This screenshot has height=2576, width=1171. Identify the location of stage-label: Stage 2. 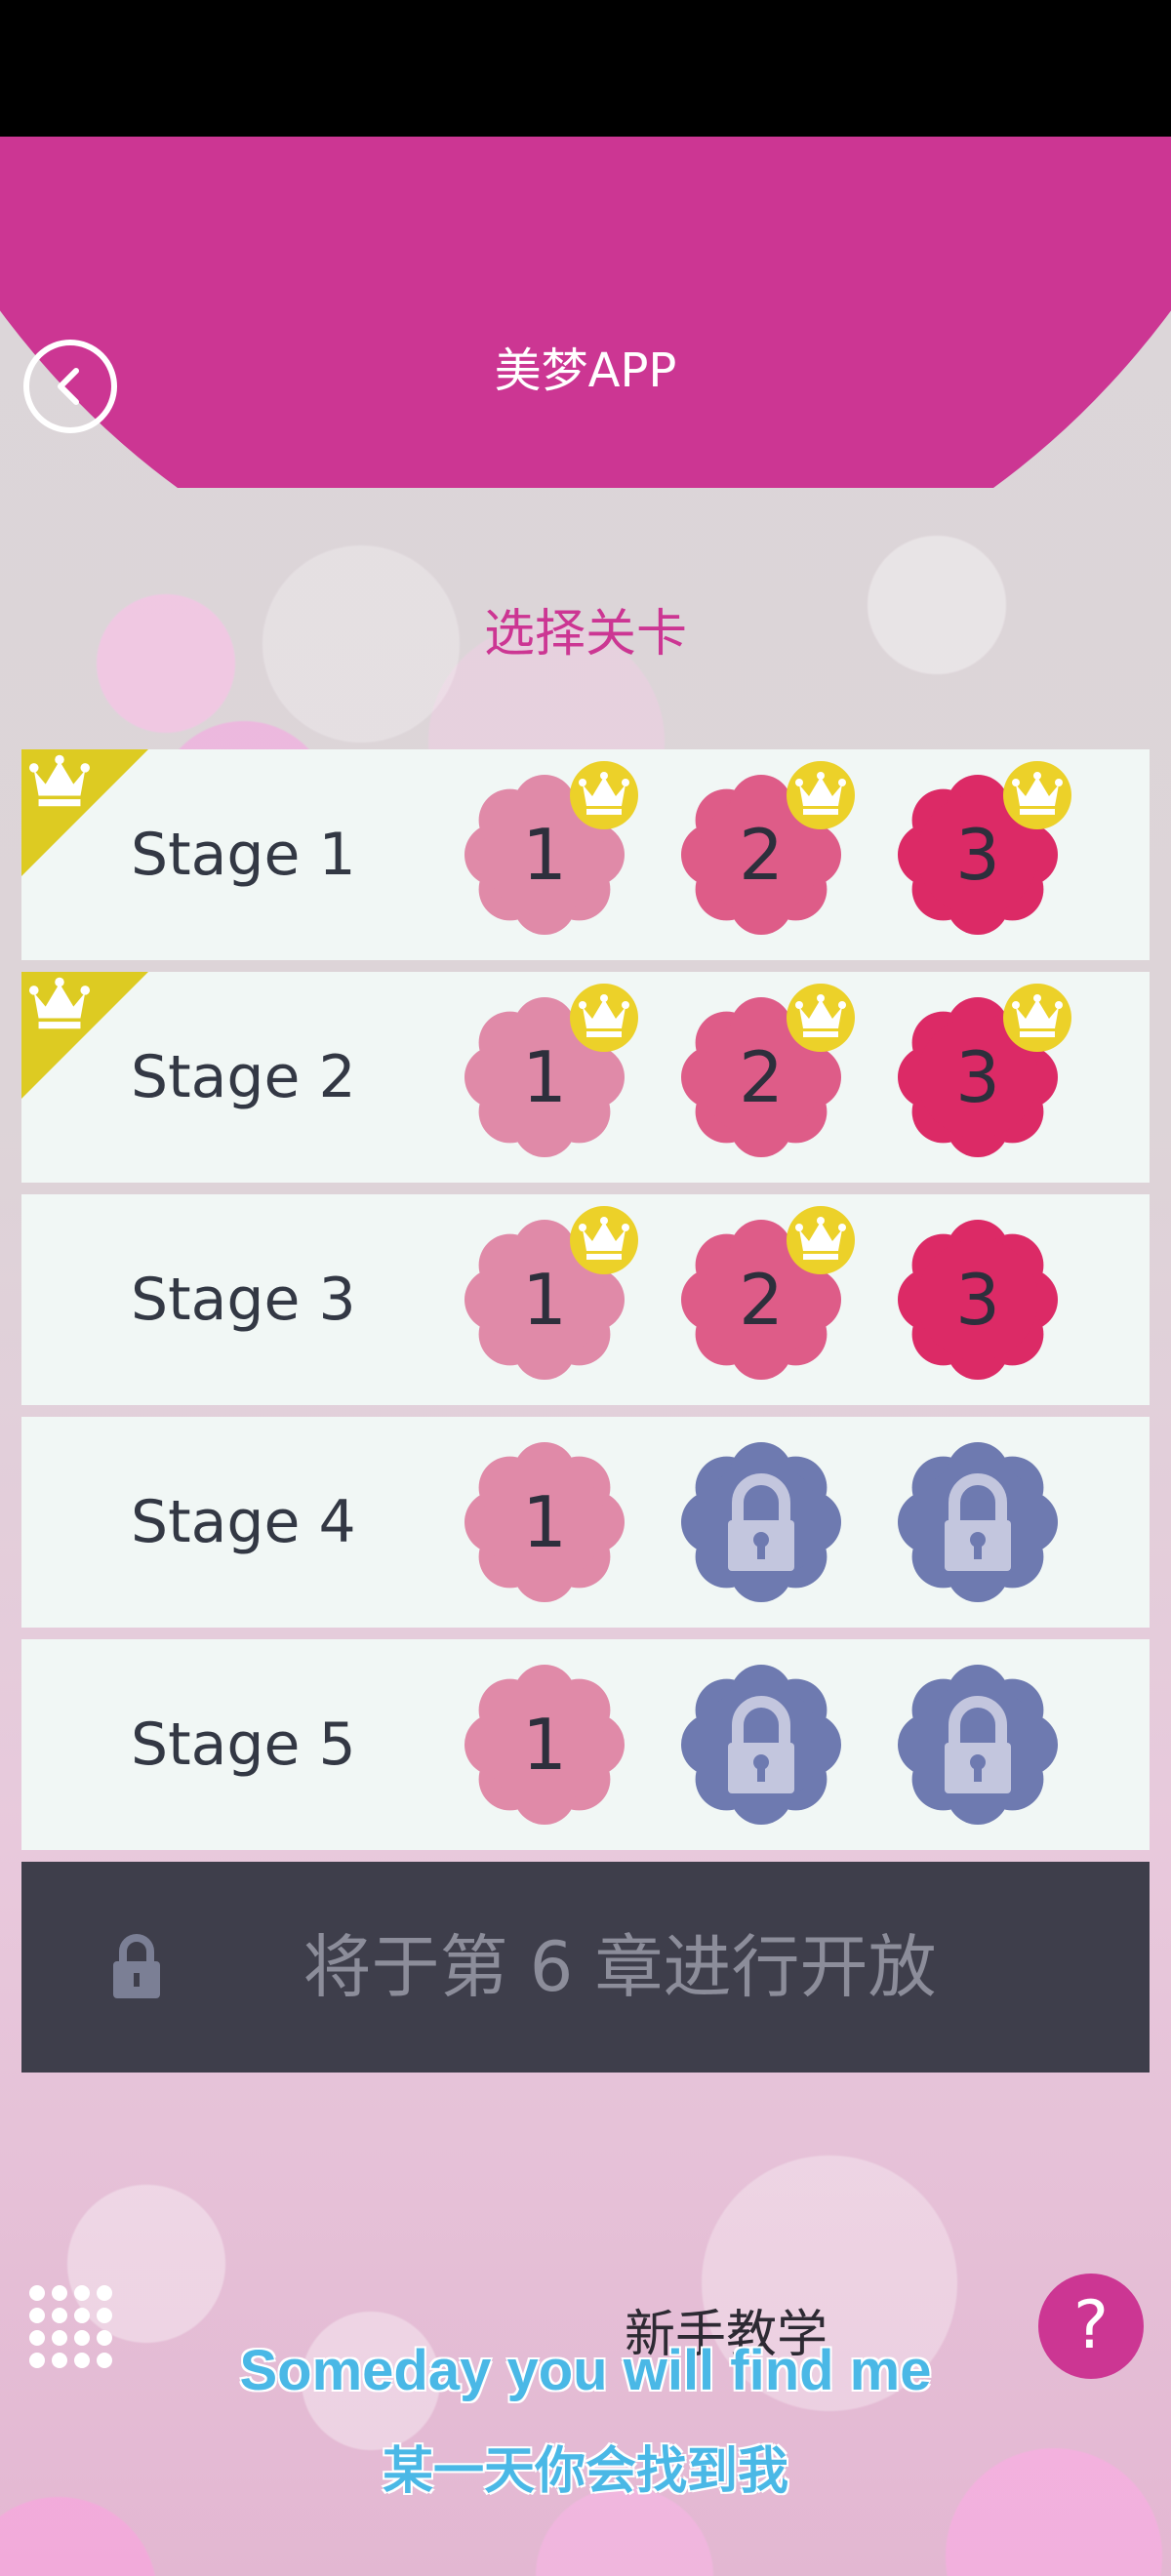
(243, 1077).